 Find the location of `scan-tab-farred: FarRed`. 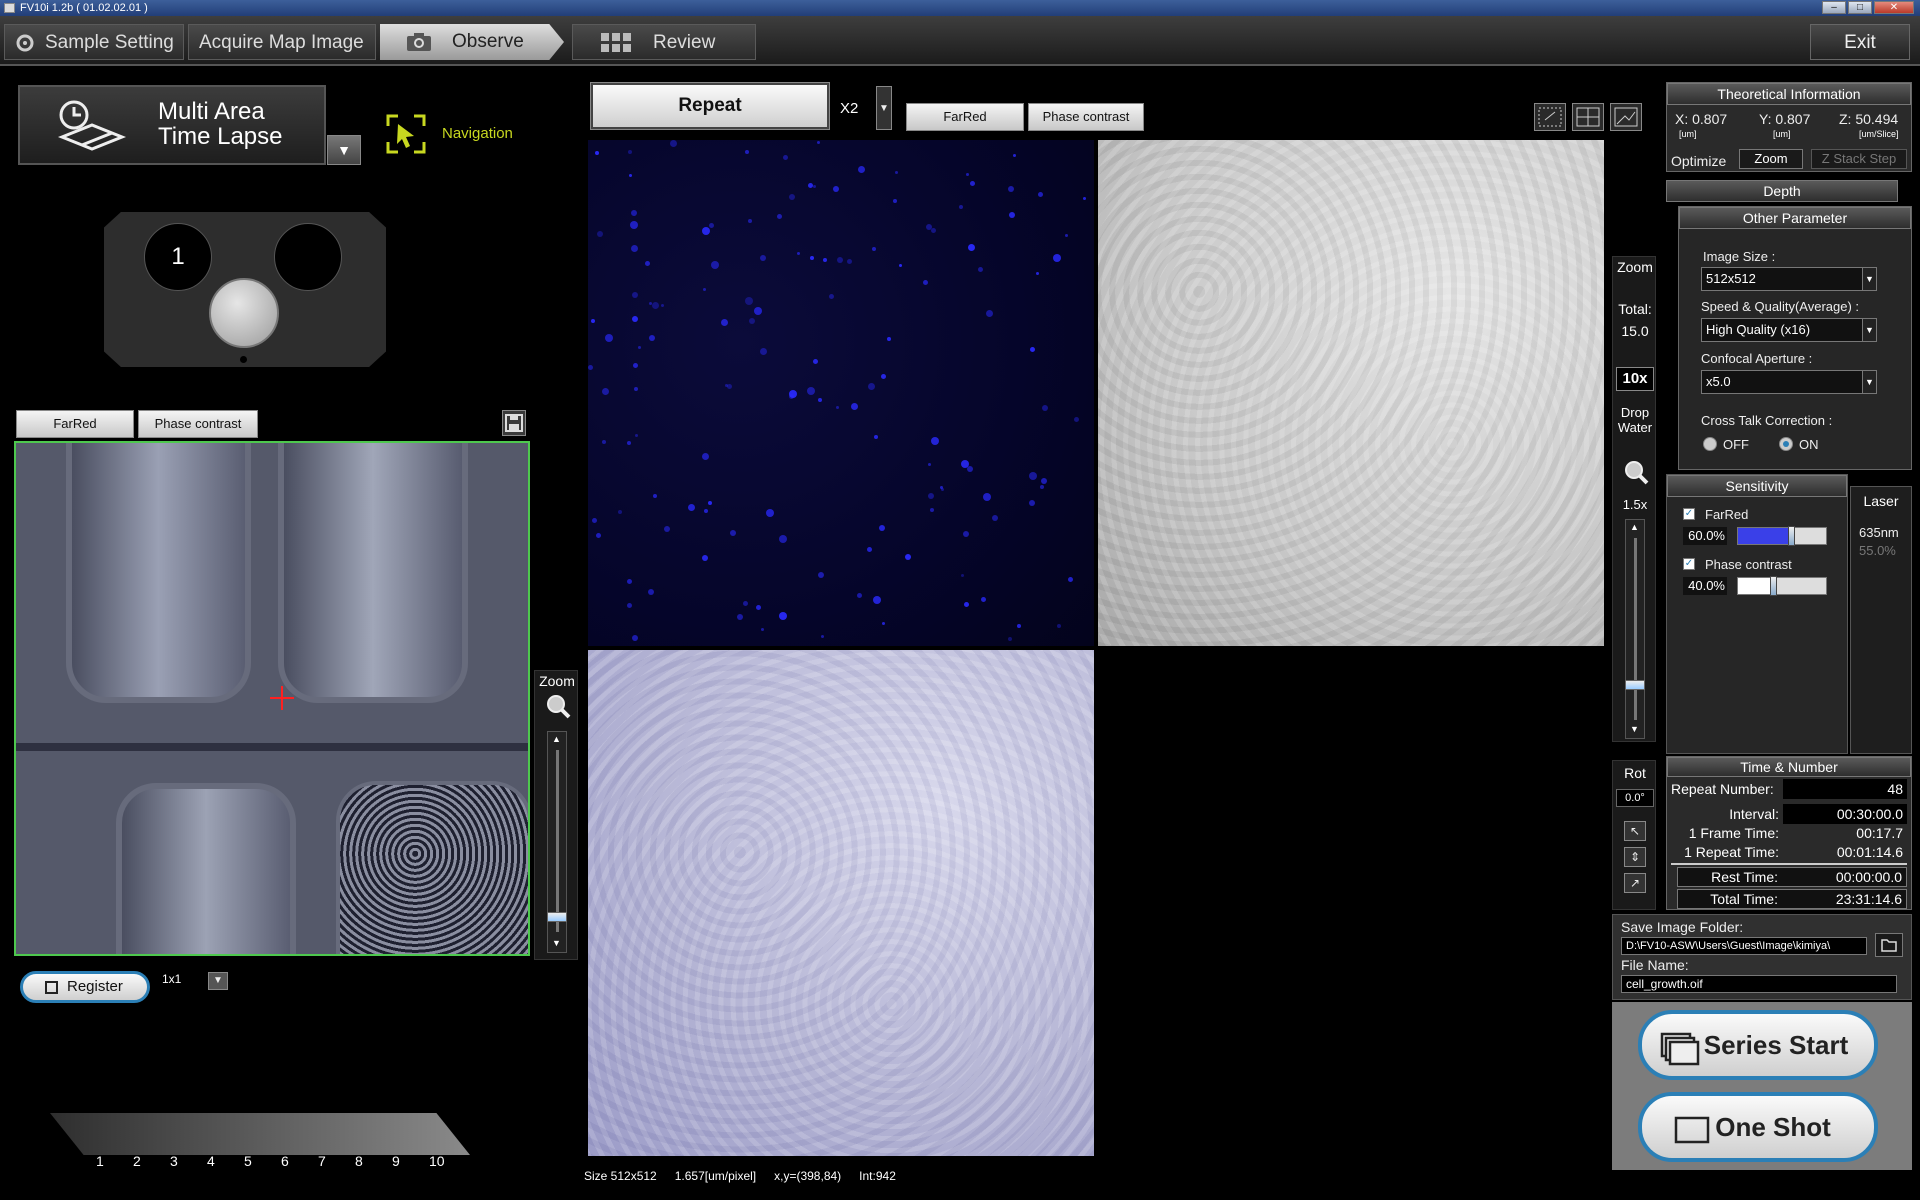

scan-tab-farred: FarRed is located at coordinates (965, 117).